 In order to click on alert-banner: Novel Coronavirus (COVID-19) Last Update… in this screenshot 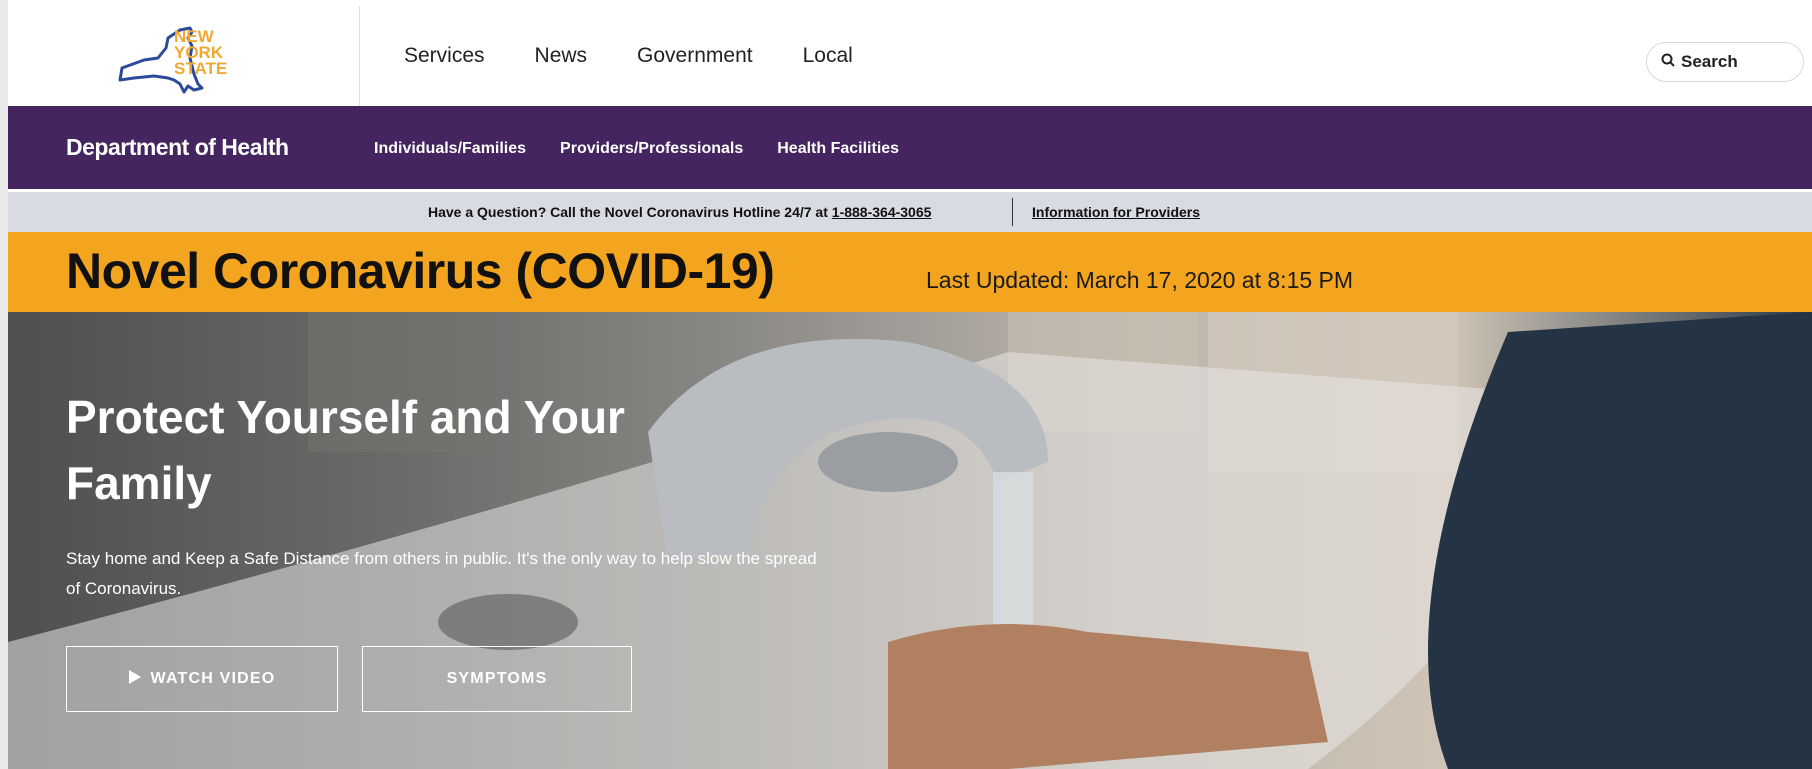, I will do `click(910, 272)`.